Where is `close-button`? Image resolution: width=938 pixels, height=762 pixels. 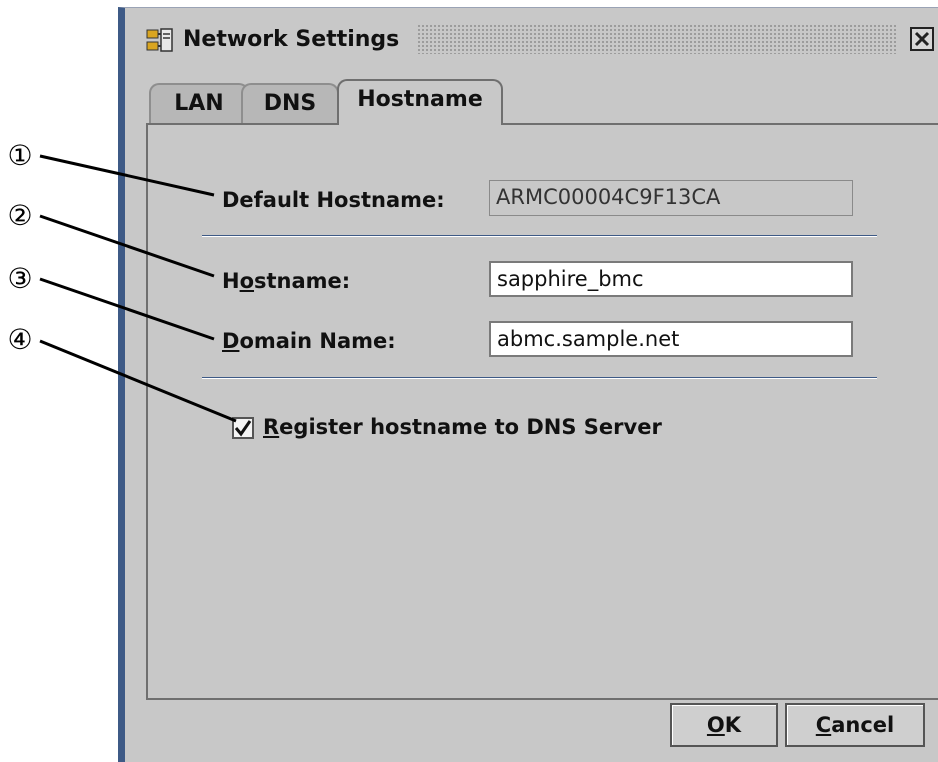
close-button is located at coordinates (922, 39).